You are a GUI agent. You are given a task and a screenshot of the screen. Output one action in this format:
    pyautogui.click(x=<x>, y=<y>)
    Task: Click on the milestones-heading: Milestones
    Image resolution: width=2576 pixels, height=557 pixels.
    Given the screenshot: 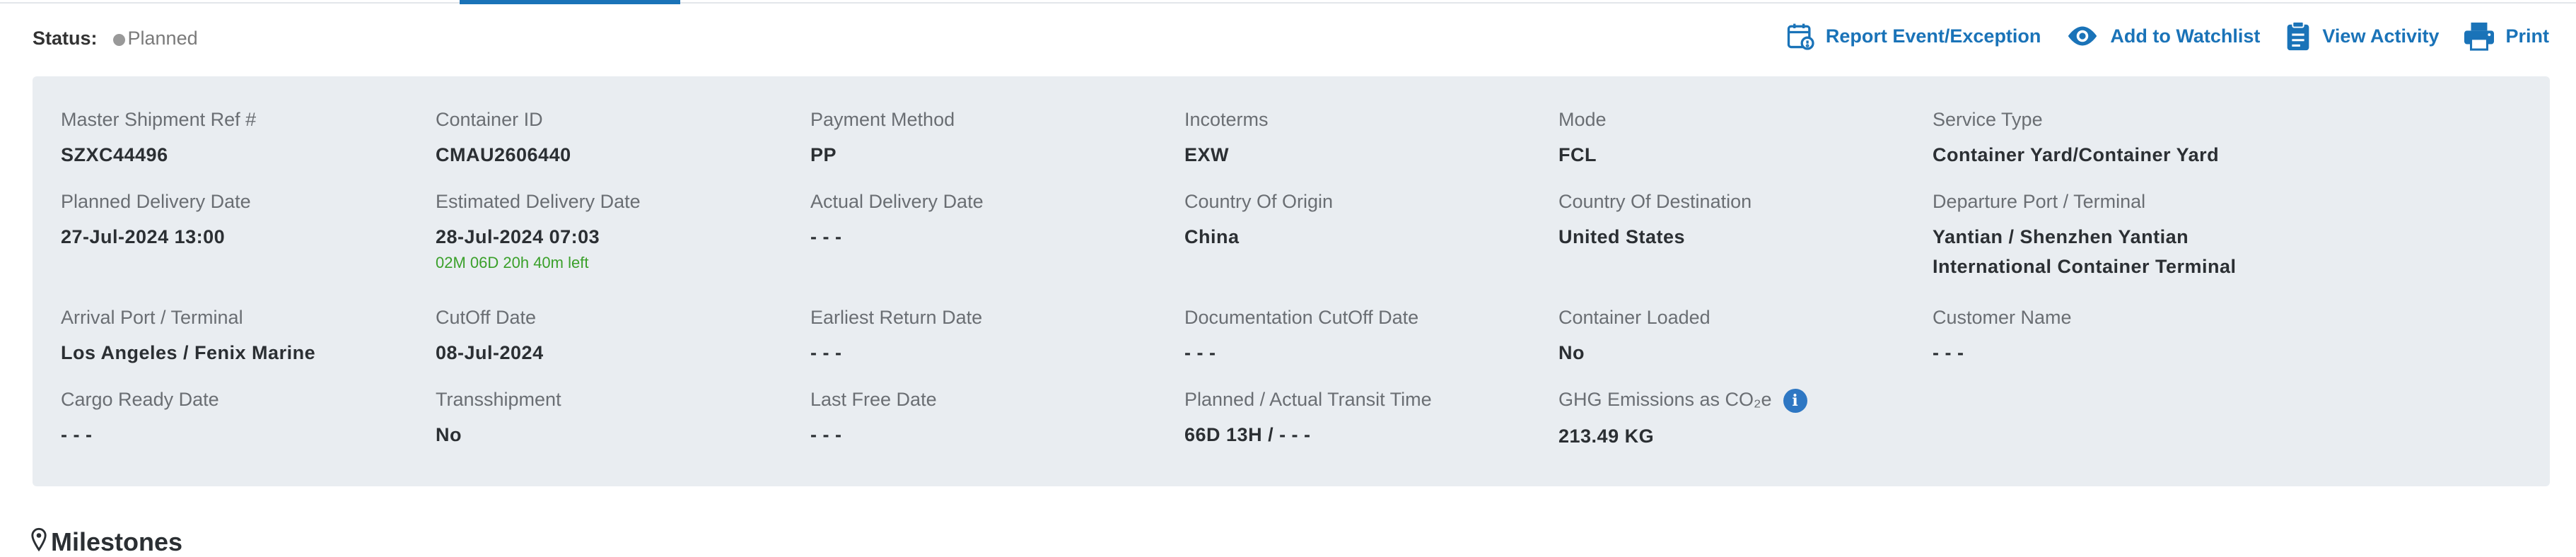 What is the action you would take?
    pyautogui.click(x=106, y=542)
    